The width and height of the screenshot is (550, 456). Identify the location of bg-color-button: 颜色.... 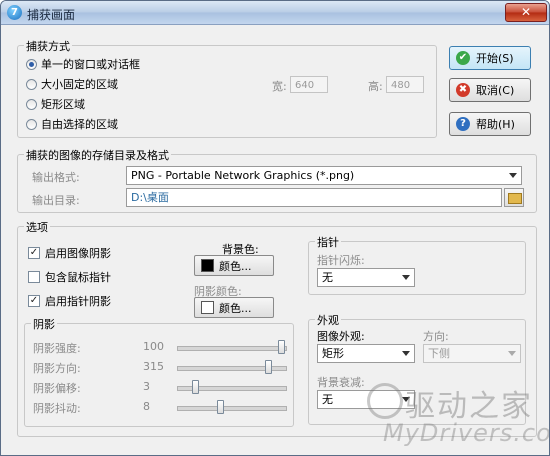
(234, 265).